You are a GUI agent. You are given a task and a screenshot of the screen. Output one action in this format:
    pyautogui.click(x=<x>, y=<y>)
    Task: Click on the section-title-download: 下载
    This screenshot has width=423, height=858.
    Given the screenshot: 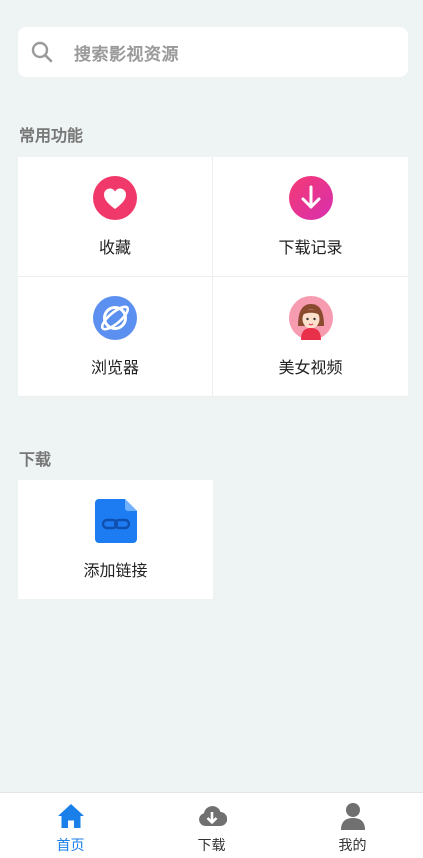 What is the action you would take?
    pyautogui.click(x=35, y=459)
    